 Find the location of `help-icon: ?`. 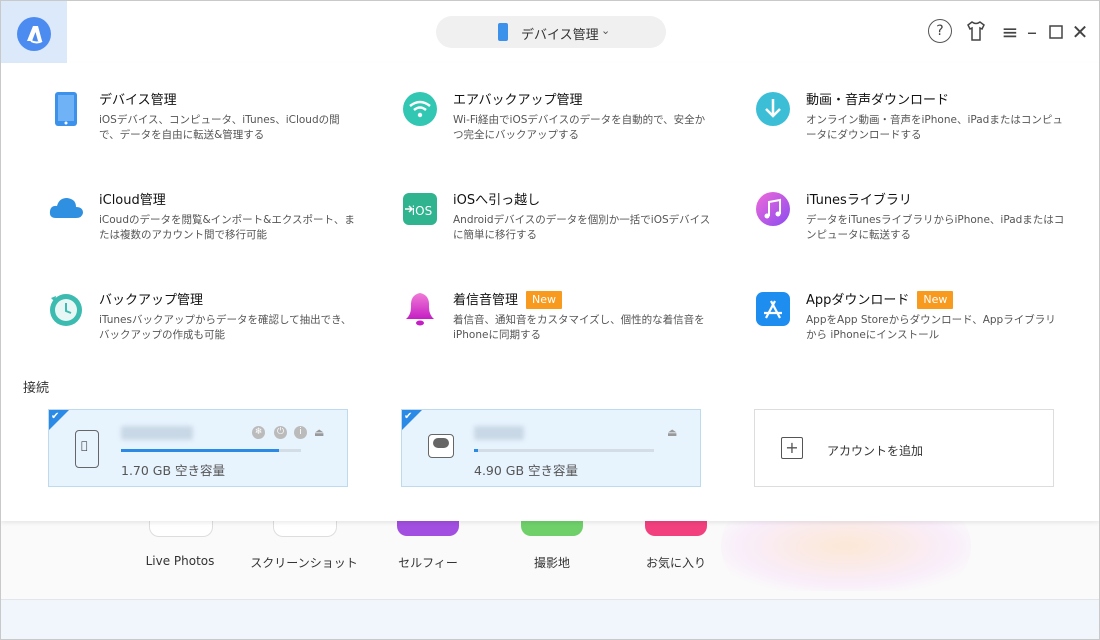

help-icon: ? is located at coordinates (940, 32).